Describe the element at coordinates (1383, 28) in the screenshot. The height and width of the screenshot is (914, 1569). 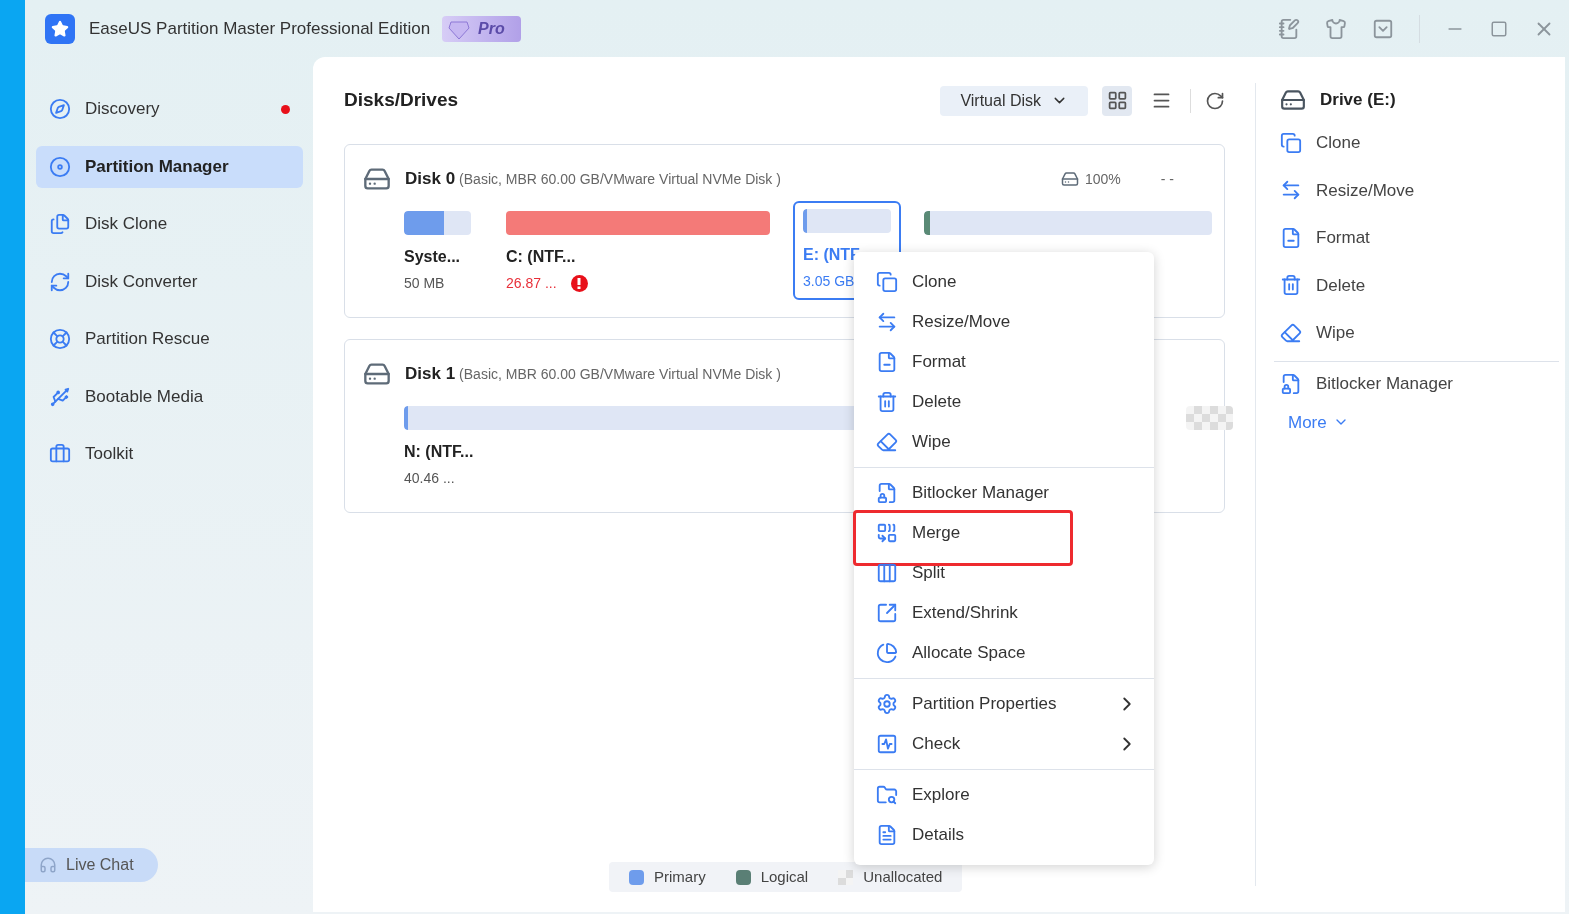
I see `dropdown-box-icon` at that location.